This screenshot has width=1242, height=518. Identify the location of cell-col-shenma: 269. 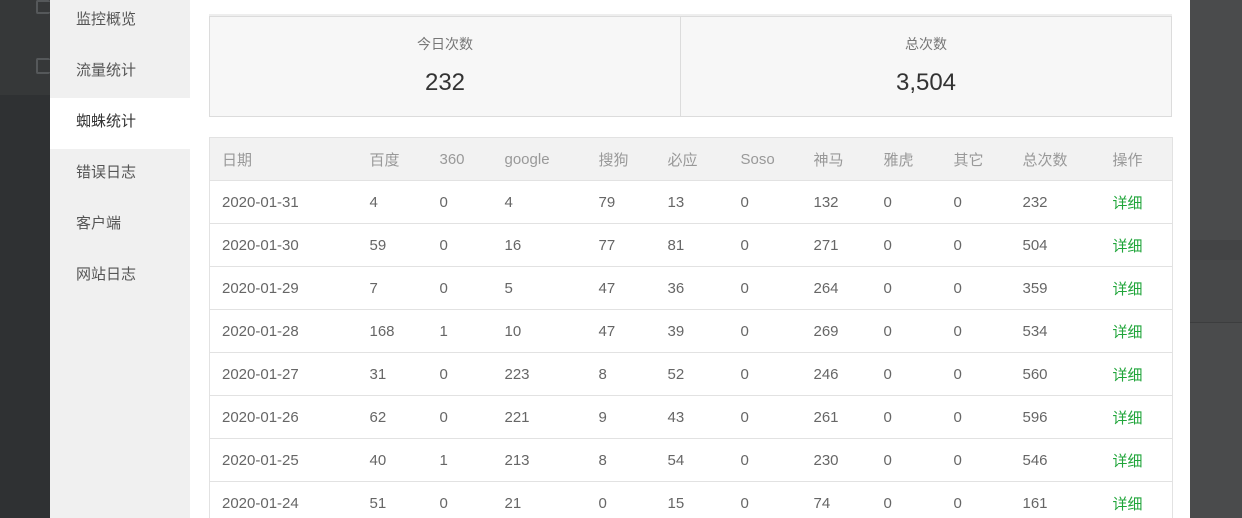
(836, 331).